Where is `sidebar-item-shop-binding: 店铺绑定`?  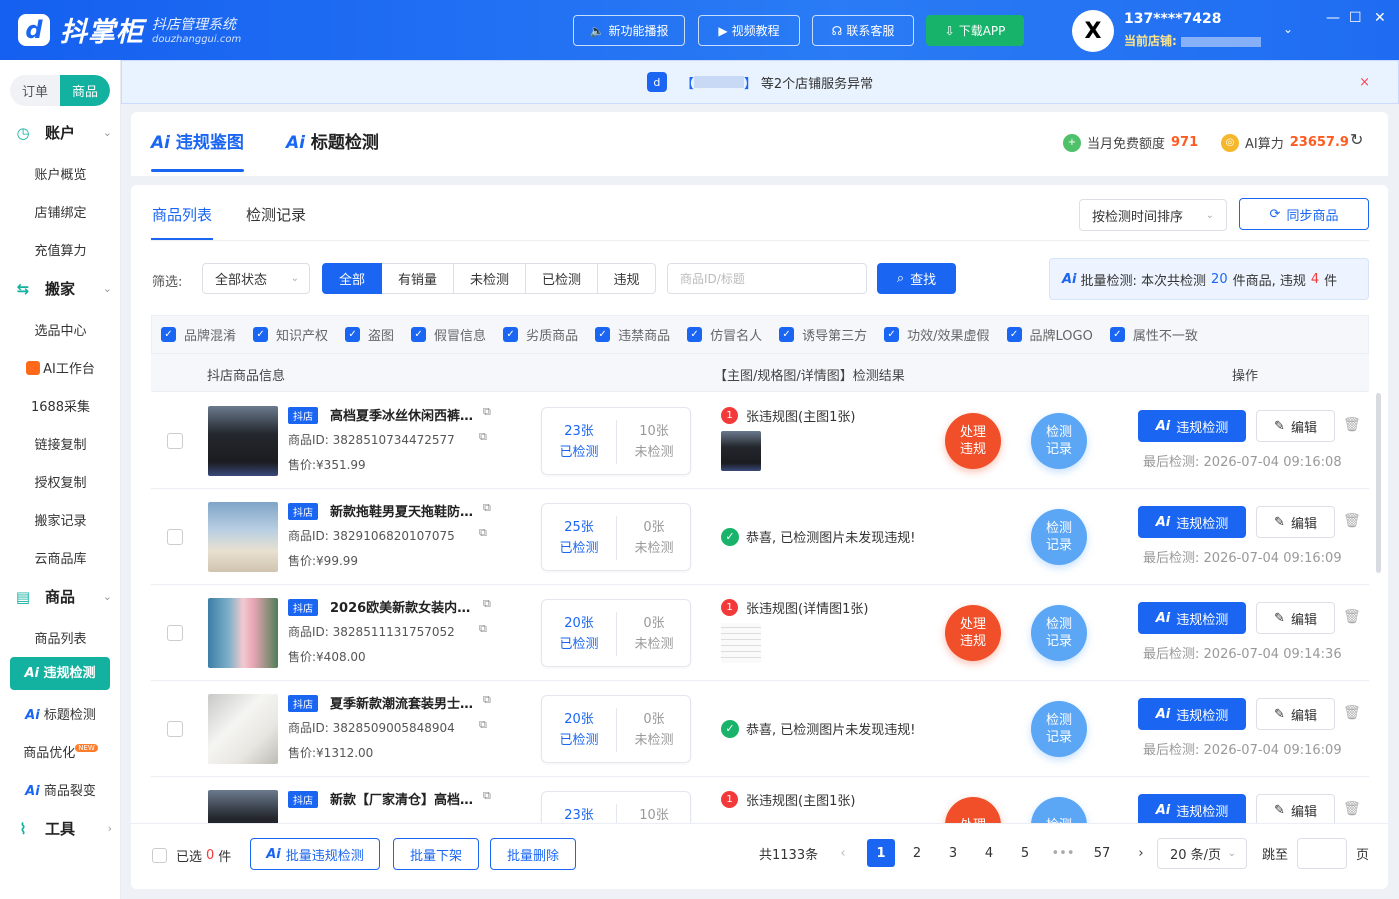
sidebar-item-shop-binding: 店铺绑定 is located at coordinates (60, 211).